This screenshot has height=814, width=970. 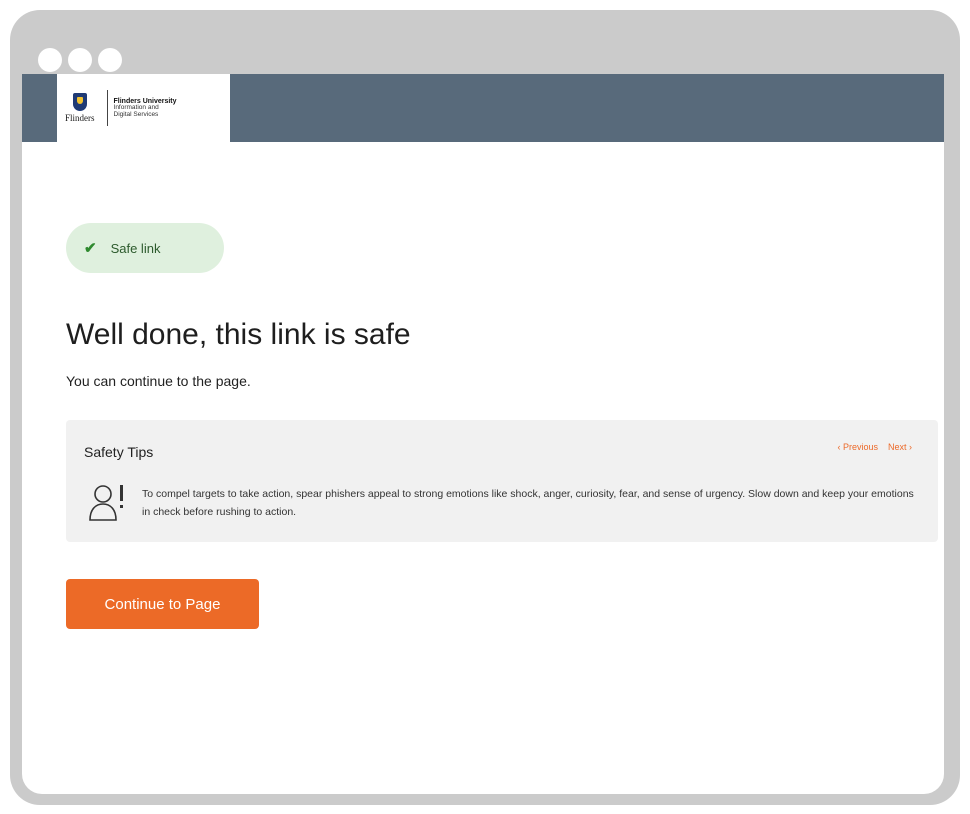 What do you see at coordinates (110, 60) in the screenshot?
I see `window-maximize-dot` at bounding box center [110, 60].